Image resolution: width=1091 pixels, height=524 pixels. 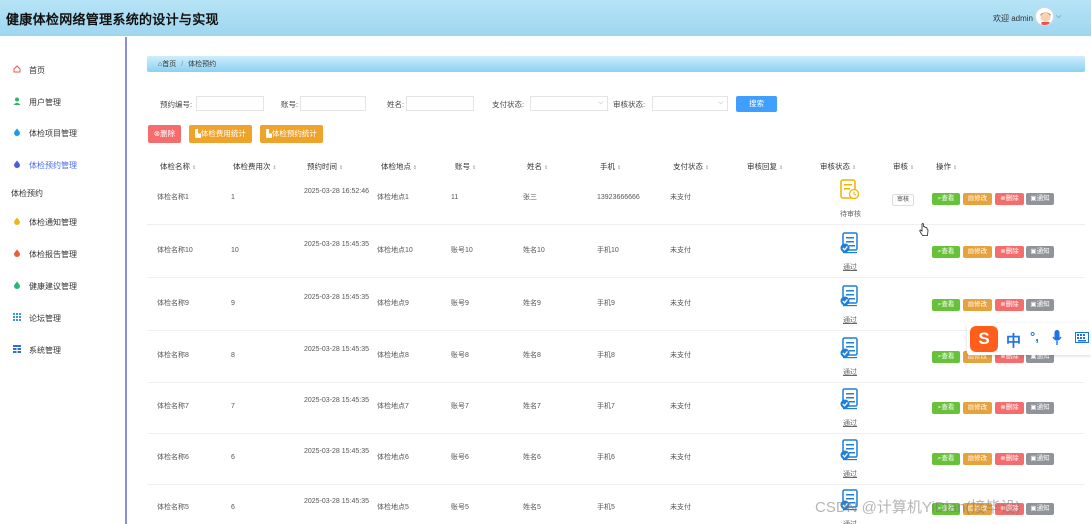 I want to click on table-cell-time: 2025-03-28 16:52:46, so click(x=336, y=191).